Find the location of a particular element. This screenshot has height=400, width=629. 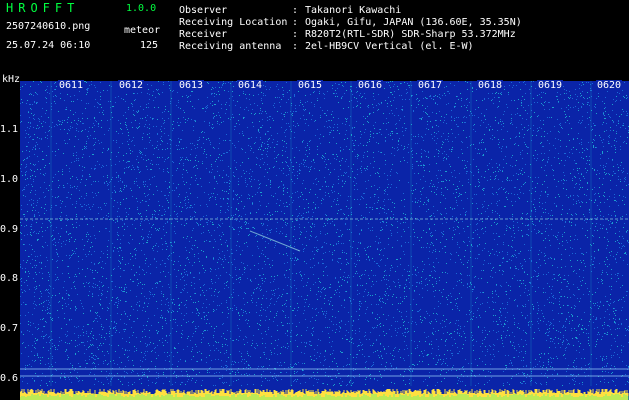

x-tick-label: 0612 is located at coordinates (131, 85).